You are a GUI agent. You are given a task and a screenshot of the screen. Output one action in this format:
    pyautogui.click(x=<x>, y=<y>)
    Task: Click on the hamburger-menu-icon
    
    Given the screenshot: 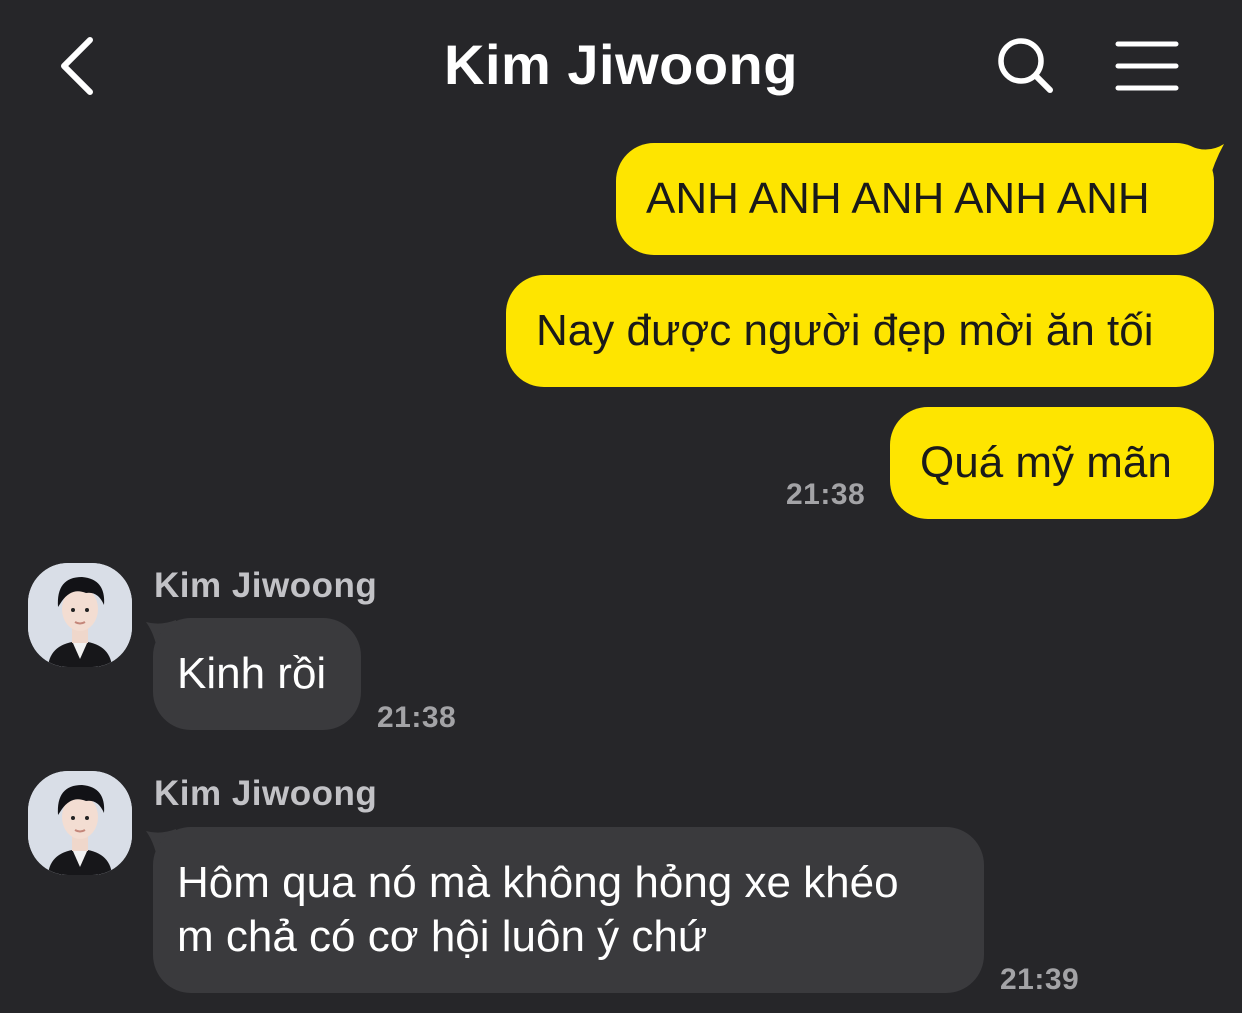 What is the action you would take?
    pyautogui.click(x=1147, y=66)
    